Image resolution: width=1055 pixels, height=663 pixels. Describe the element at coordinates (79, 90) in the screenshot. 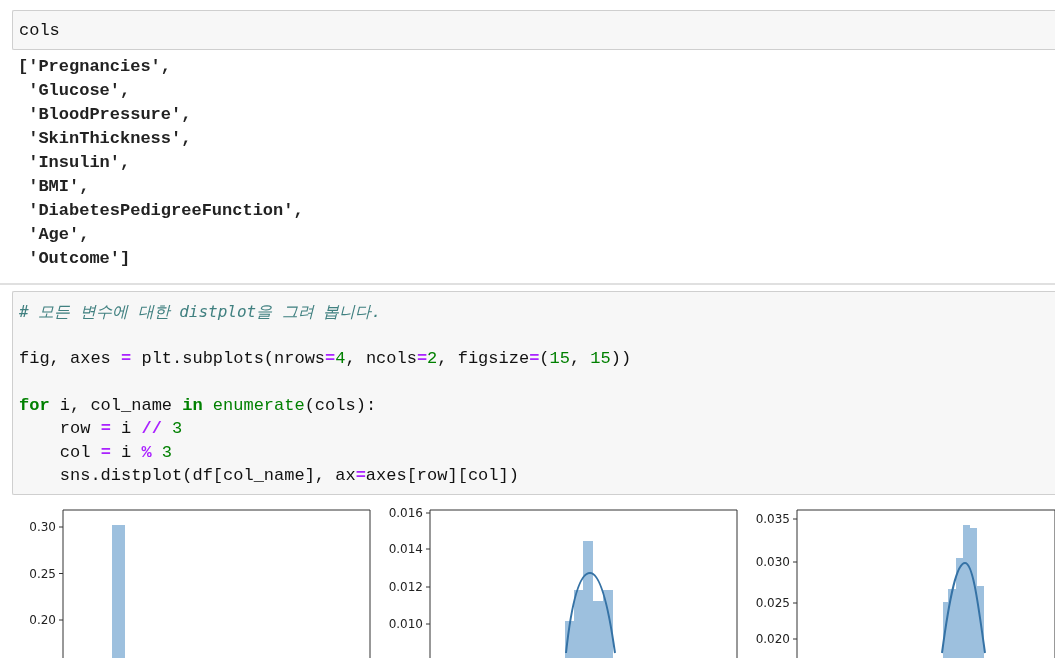

I see `output-line: 'Glucose',` at that location.